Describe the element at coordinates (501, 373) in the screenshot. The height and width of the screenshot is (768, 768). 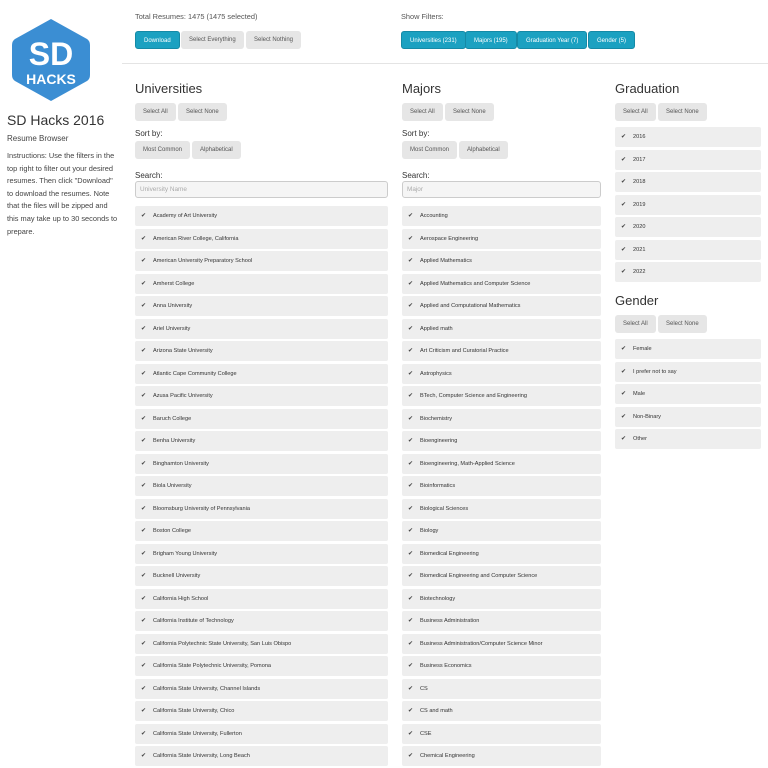
I see `major-item: ✔ Astrophysics` at that location.